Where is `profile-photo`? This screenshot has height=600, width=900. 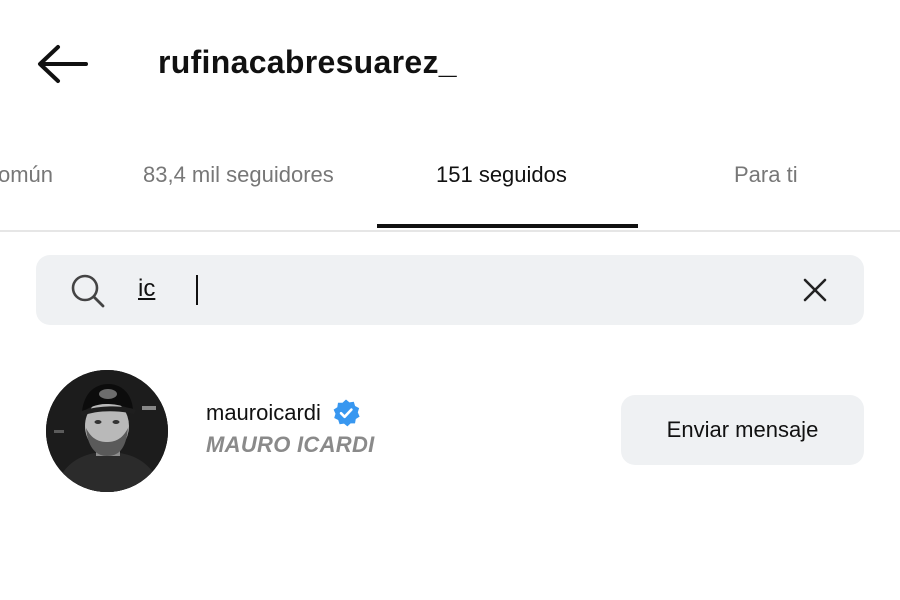 profile-photo is located at coordinates (107, 431).